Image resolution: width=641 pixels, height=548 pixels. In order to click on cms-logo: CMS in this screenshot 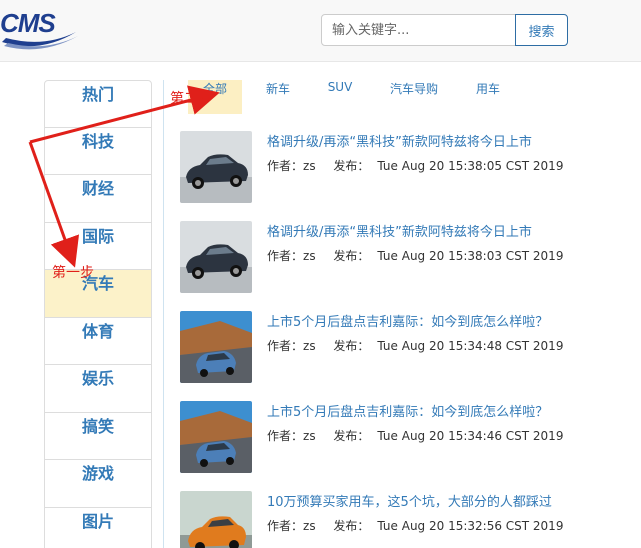, I will do `click(40, 28)`.